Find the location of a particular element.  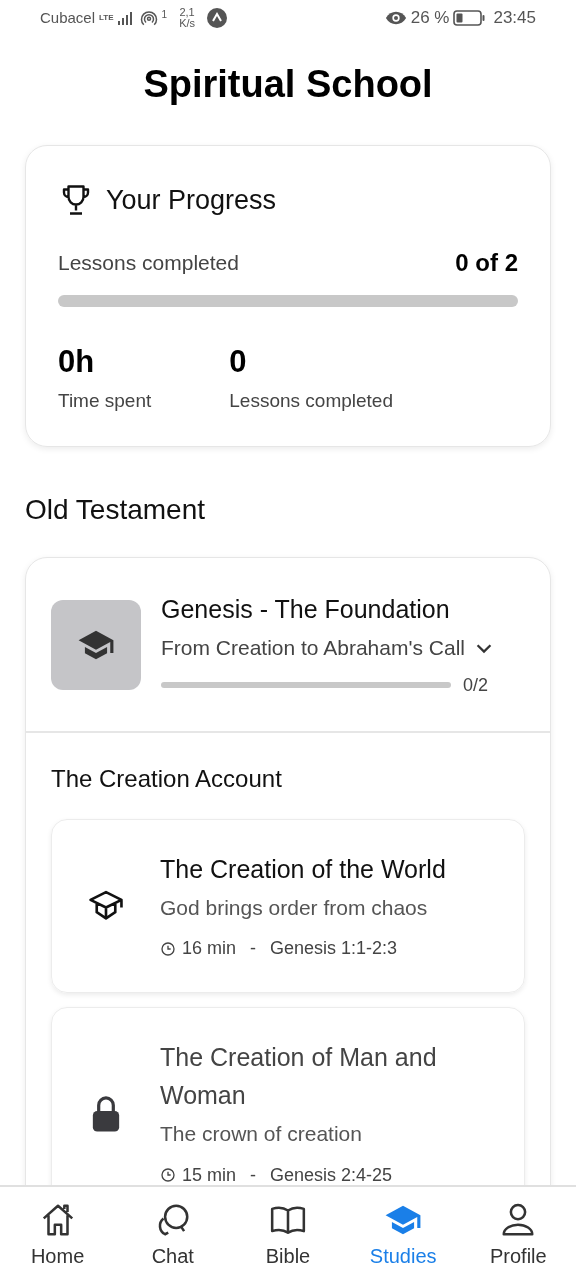

stat-label: Lessons completed is located at coordinates (311, 401).